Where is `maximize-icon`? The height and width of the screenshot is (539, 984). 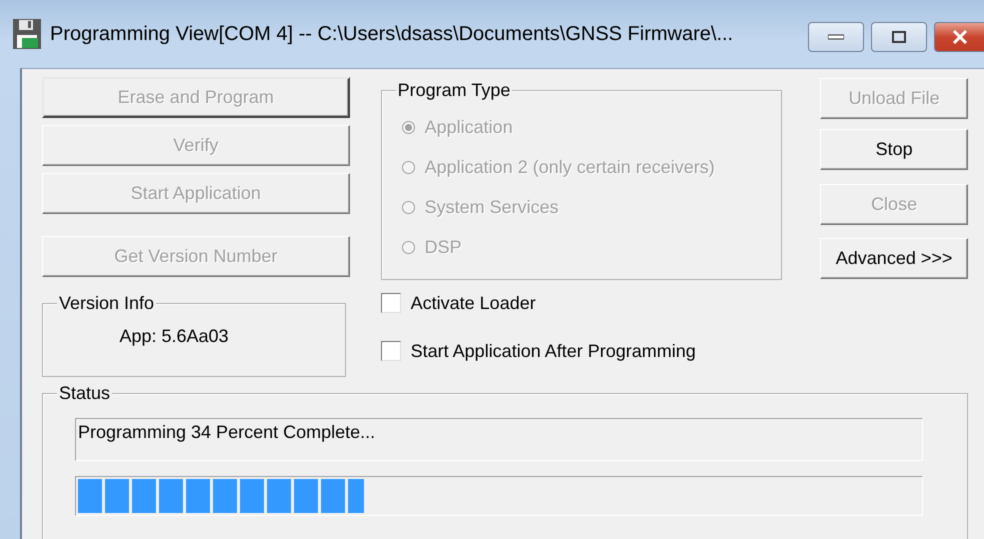 maximize-icon is located at coordinates (899, 37).